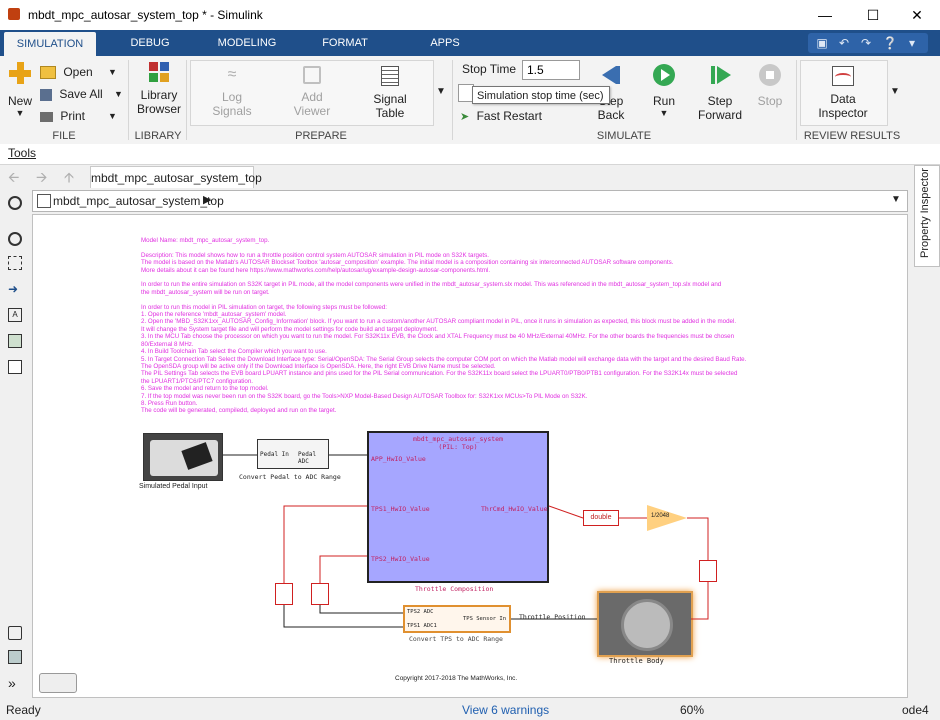 The image size is (940, 720). I want to click on image-icon, so click(15, 341).